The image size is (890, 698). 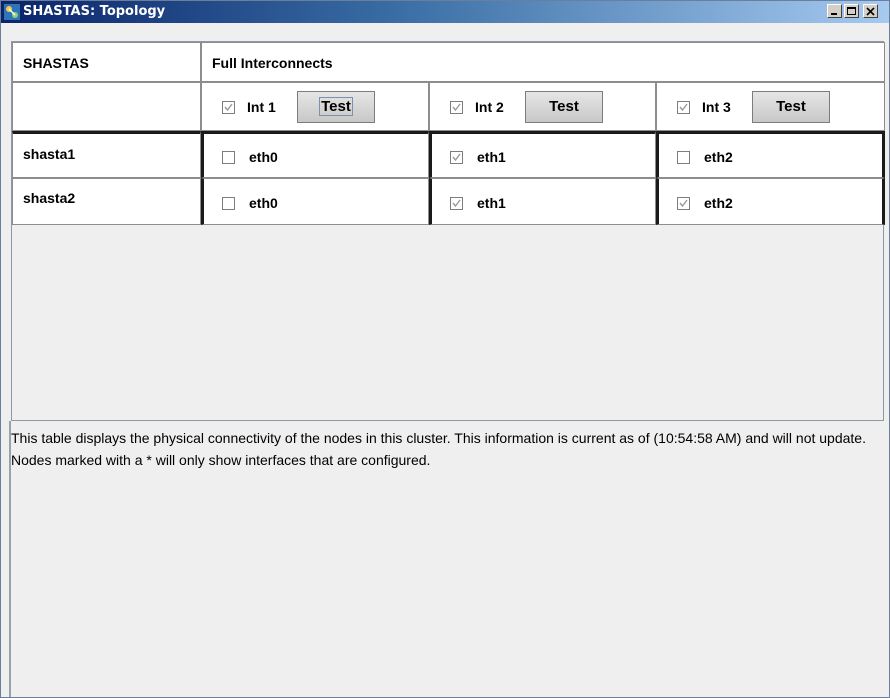 I want to click on close-icon, so click(x=870, y=11).